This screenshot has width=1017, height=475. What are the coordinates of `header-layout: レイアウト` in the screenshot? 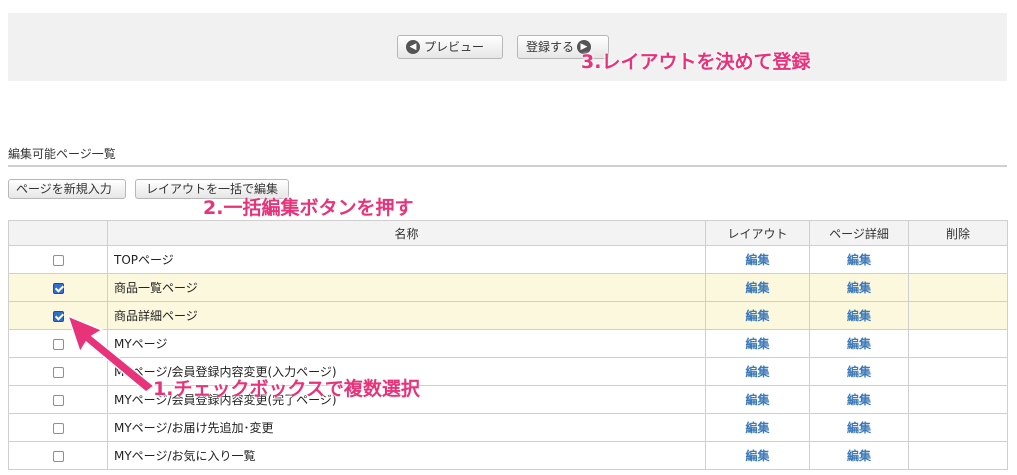 It's located at (757, 233).